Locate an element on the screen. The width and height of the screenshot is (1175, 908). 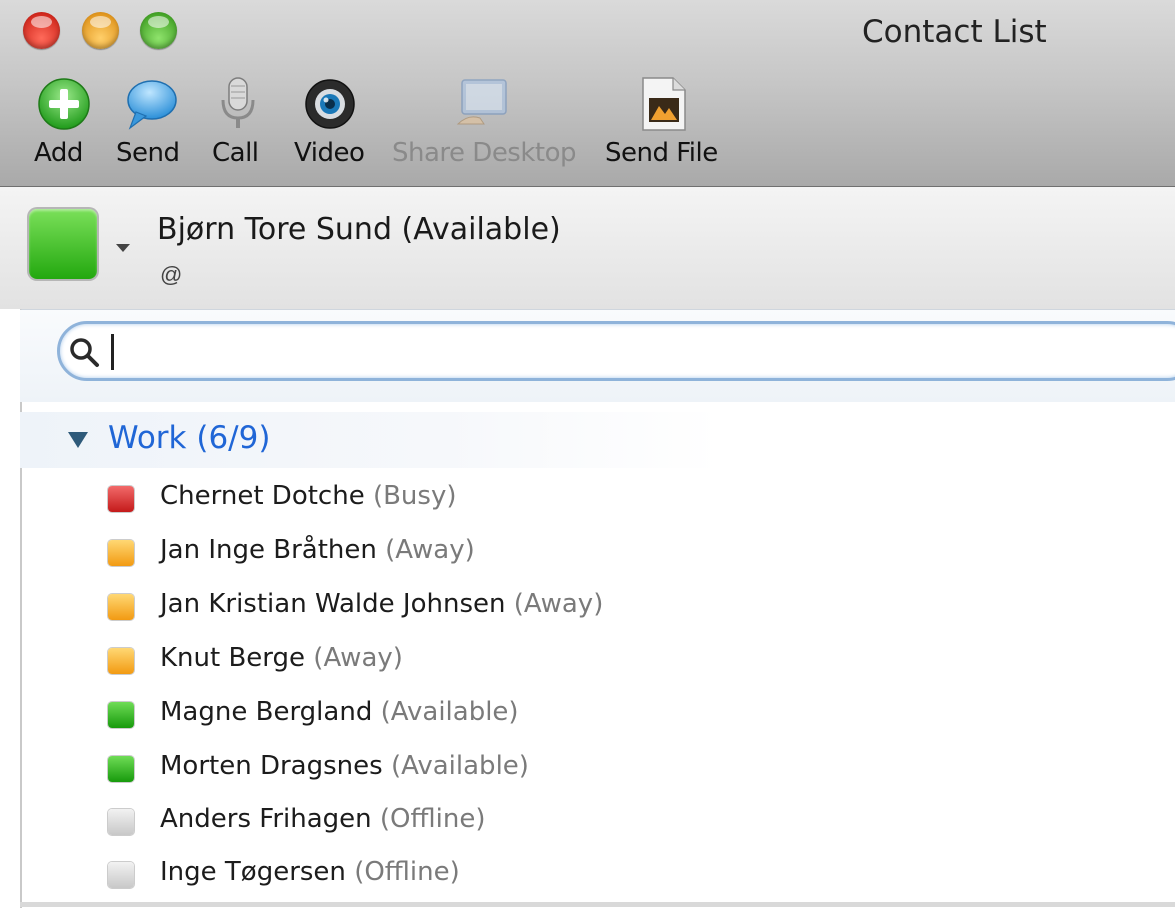
contact-row: Magne Bergland (Available) is located at coordinates (458, 715).